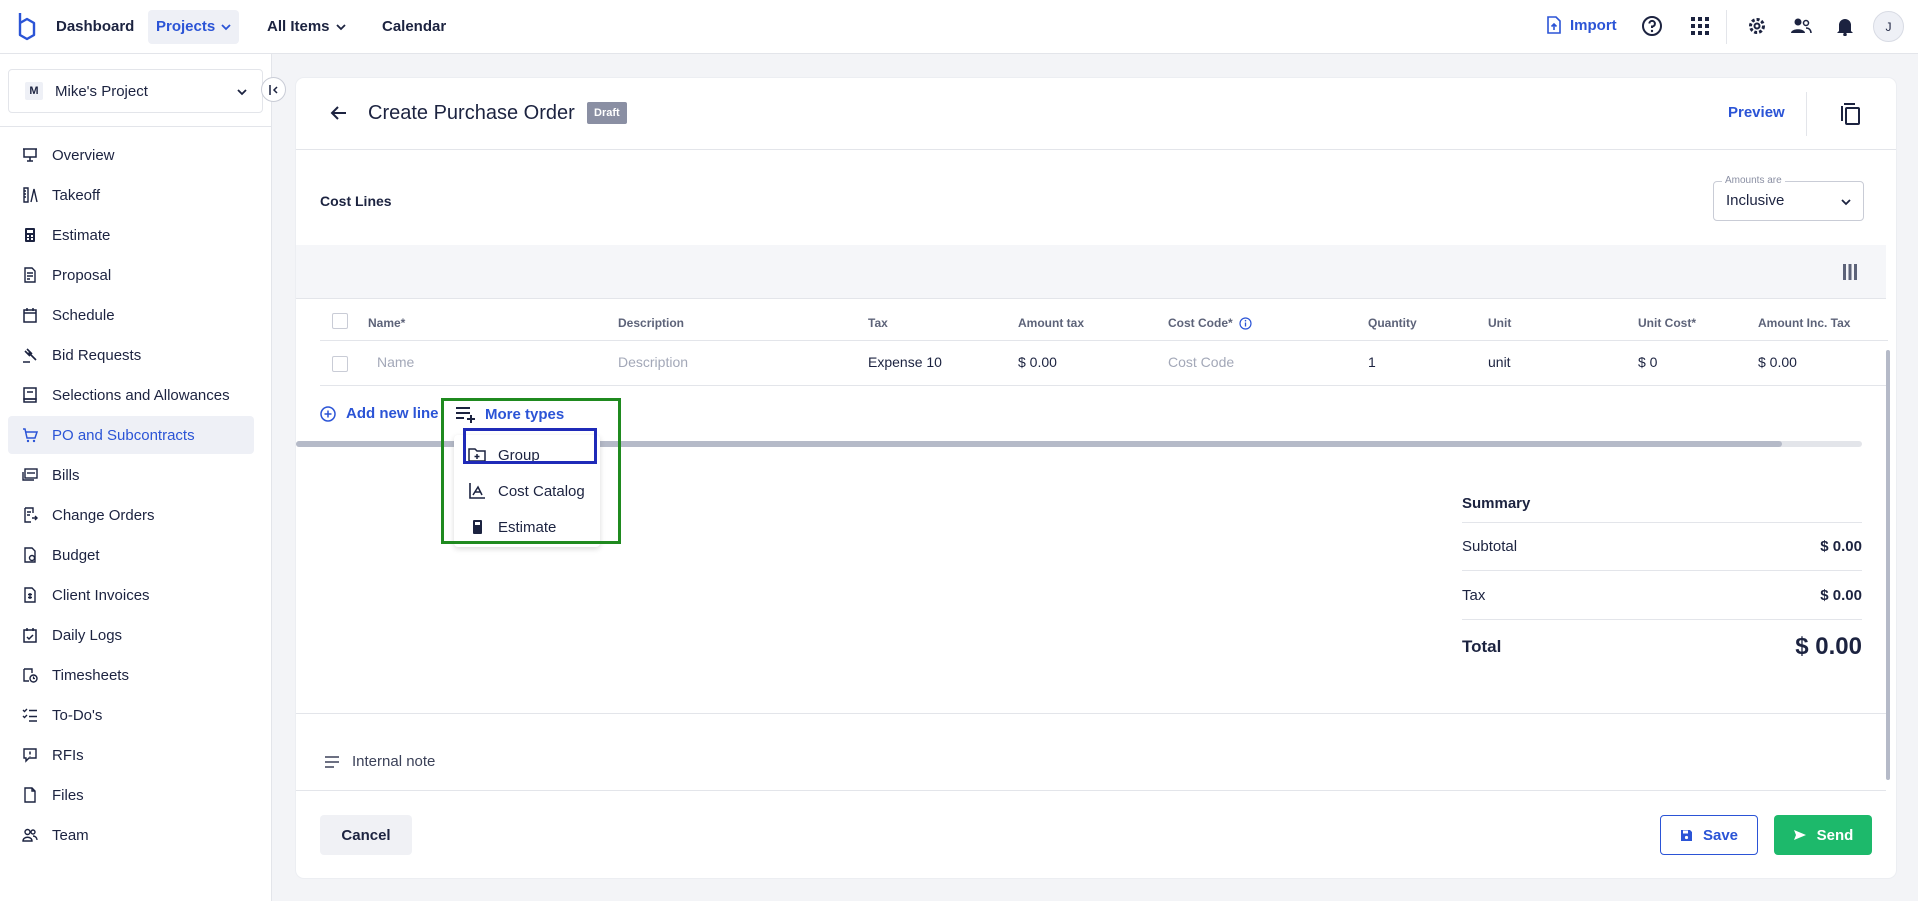  I want to click on sidebar-item-team: Team, so click(131, 835).